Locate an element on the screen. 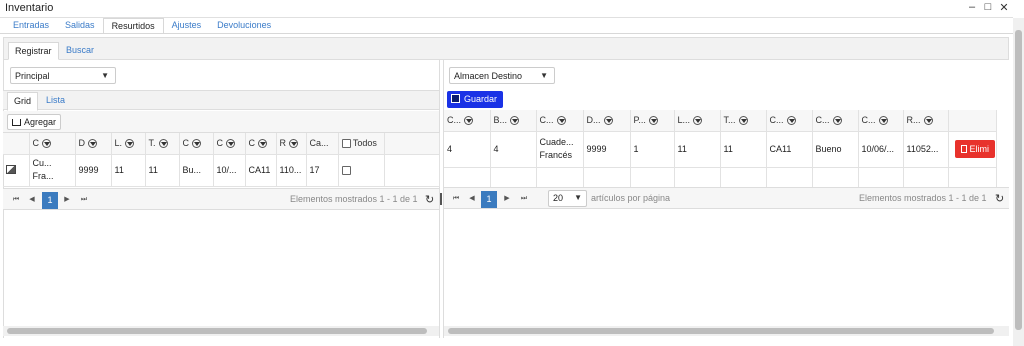  add-button-label: Agregar is located at coordinates (40, 122).